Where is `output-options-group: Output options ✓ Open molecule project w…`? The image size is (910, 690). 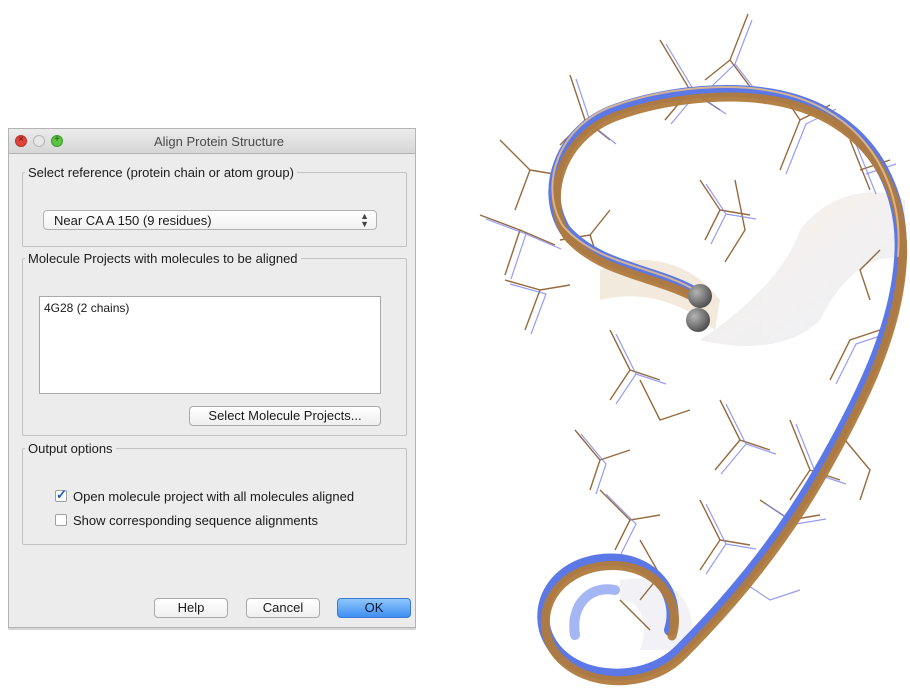
output-options-group: Output options ✓ Open molecule project w… is located at coordinates (214, 493).